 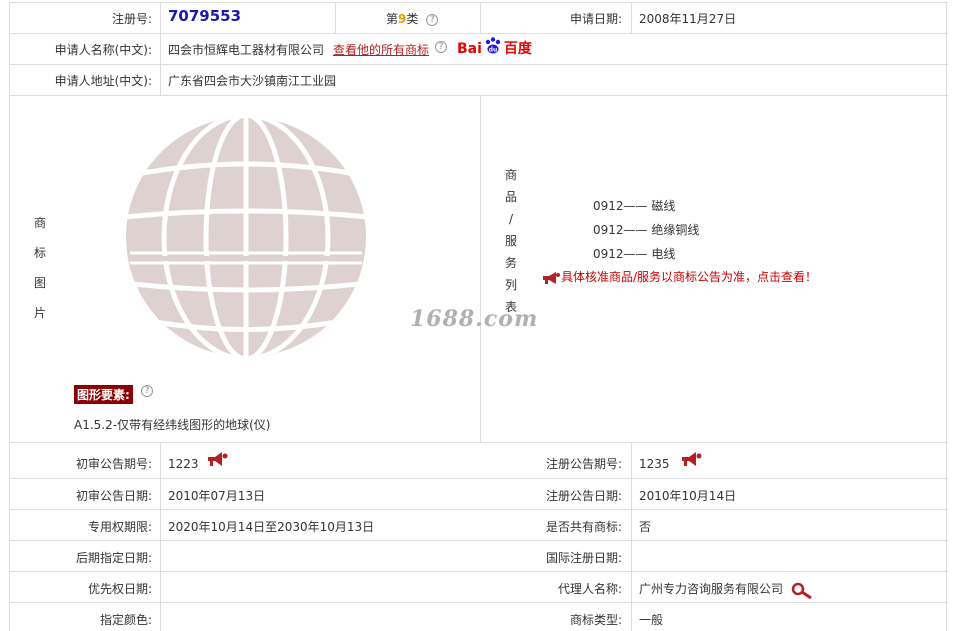 I want to click on prelim-date-value: 2010年07月13日, so click(x=217, y=496).